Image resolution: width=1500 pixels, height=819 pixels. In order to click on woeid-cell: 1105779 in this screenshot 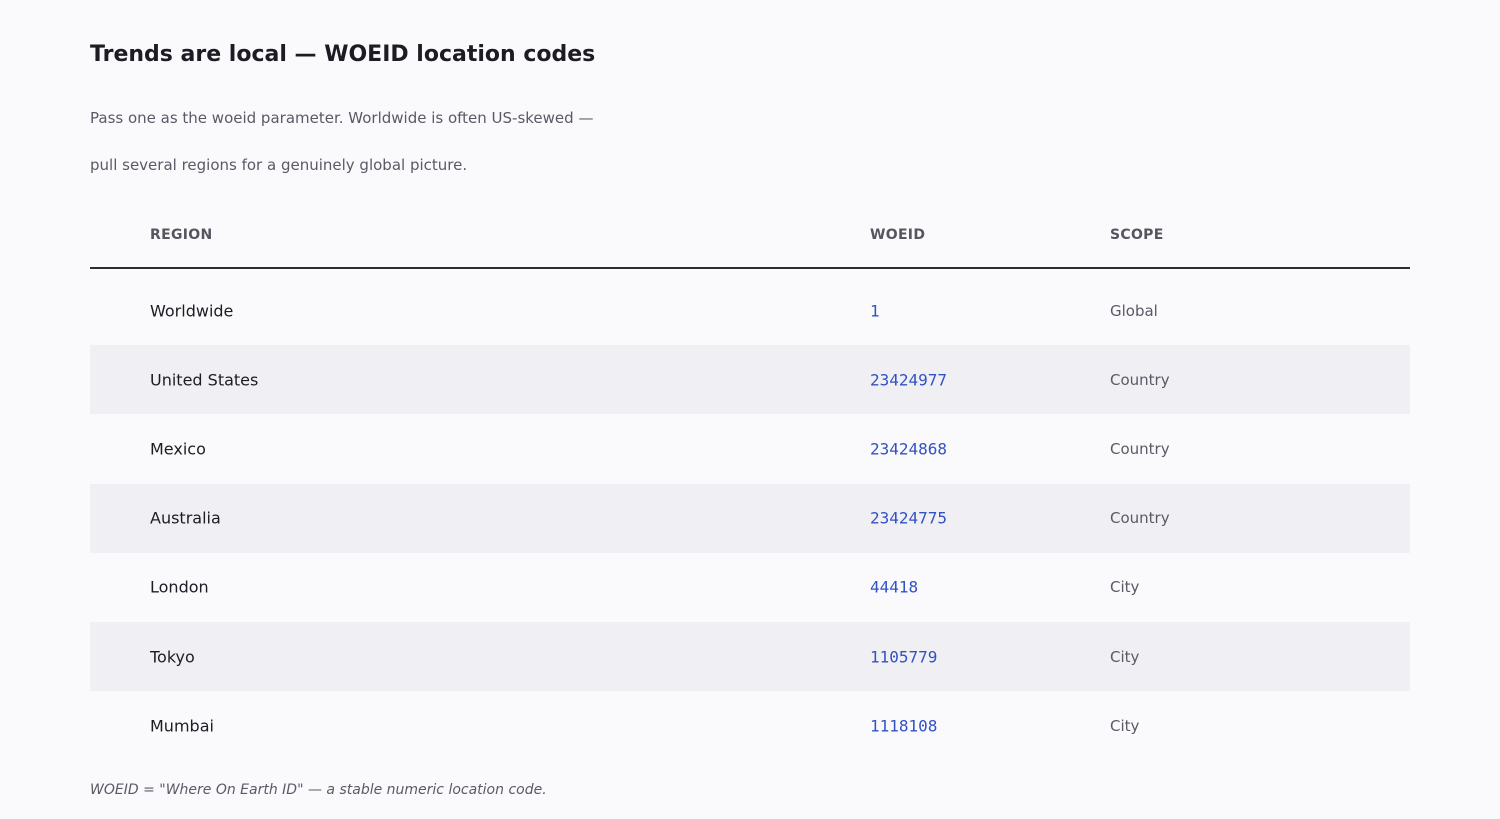, I will do `click(904, 657)`.